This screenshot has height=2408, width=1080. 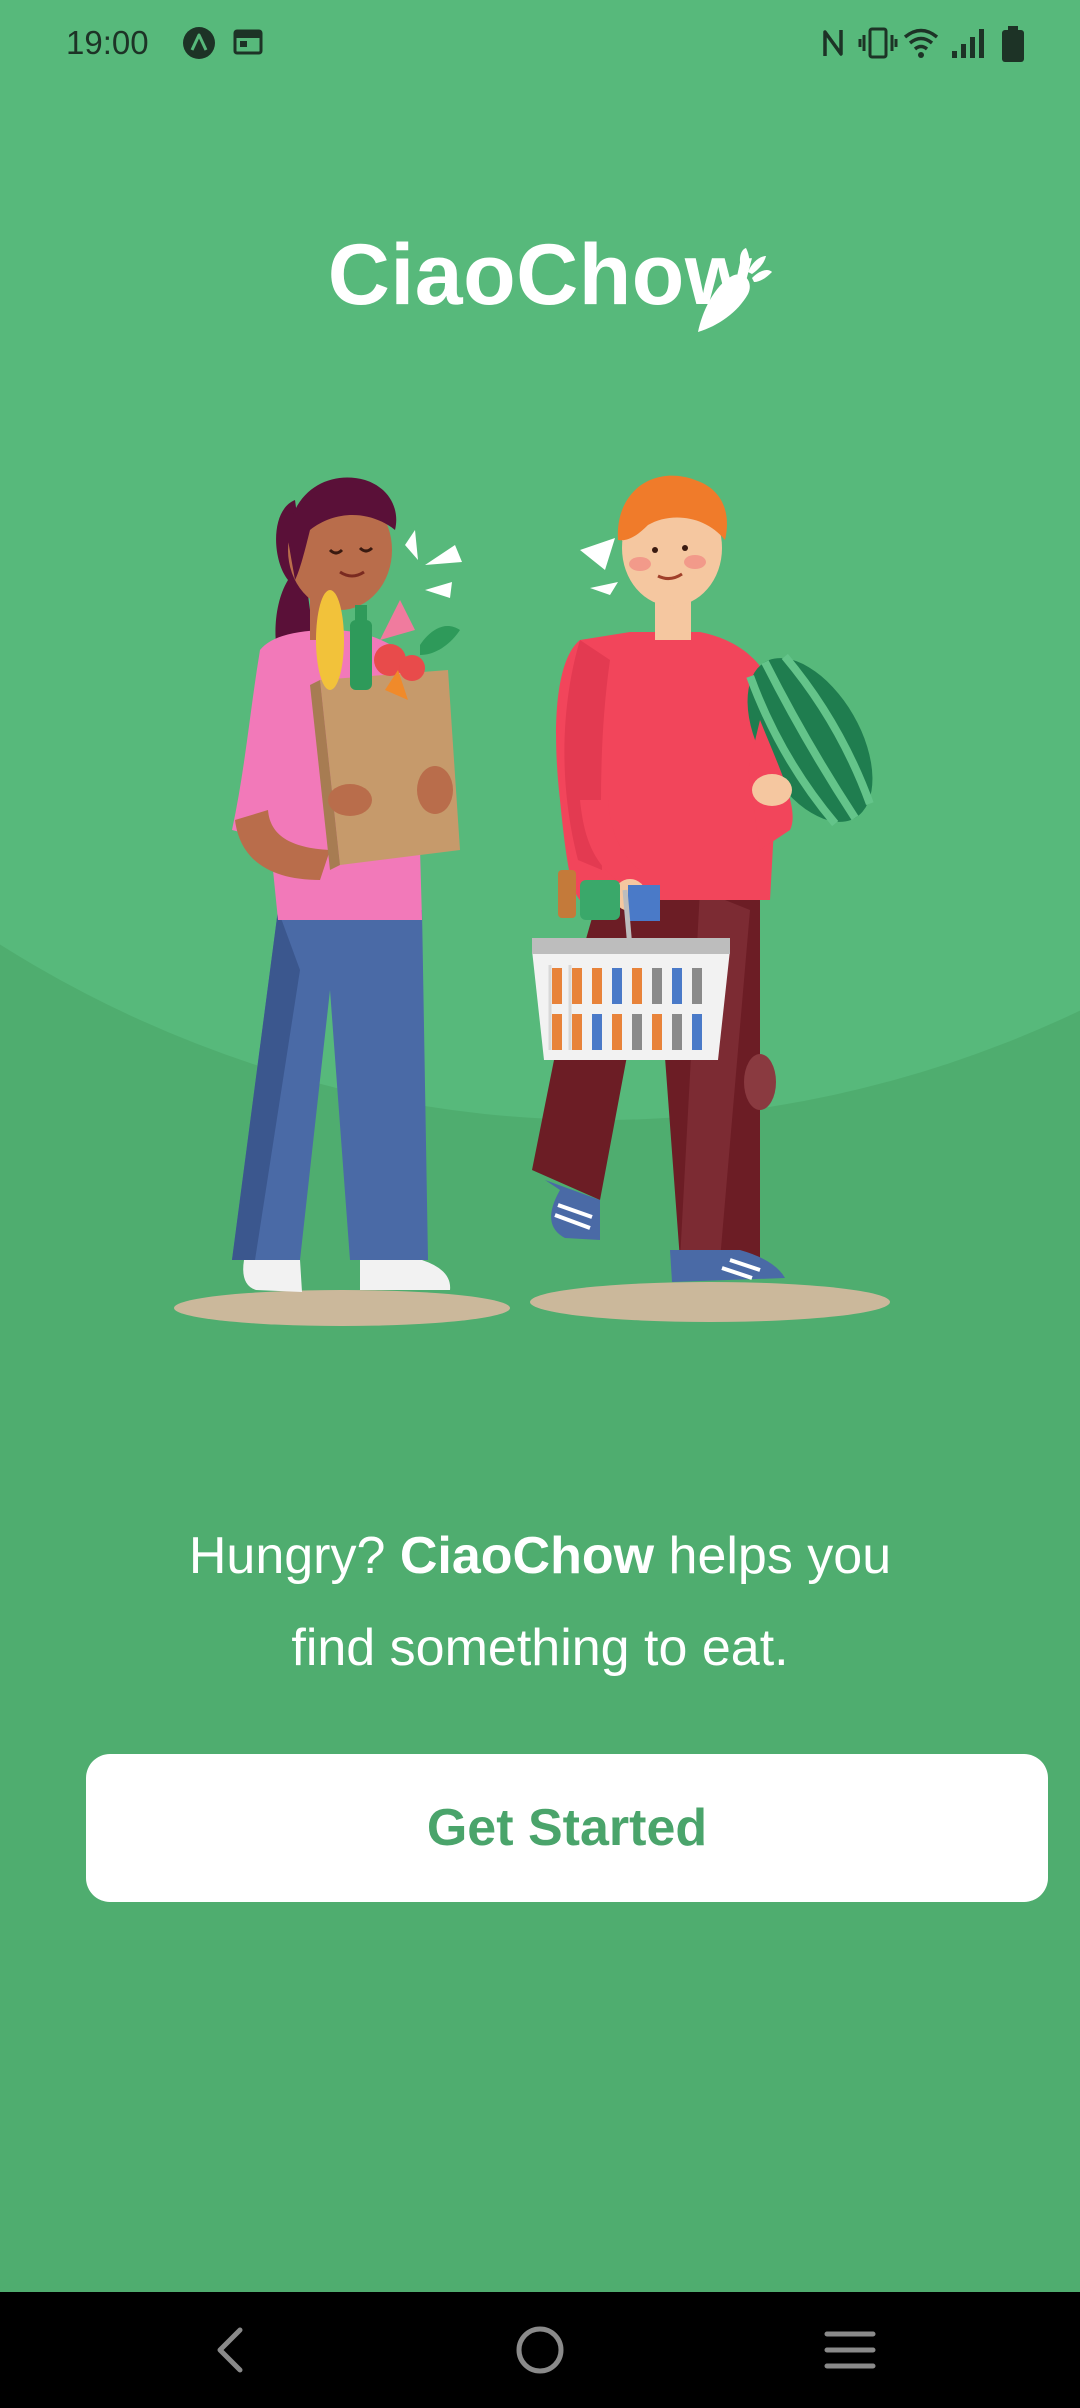 I want to click on app-notification-icon, so click(x=199, y=43).